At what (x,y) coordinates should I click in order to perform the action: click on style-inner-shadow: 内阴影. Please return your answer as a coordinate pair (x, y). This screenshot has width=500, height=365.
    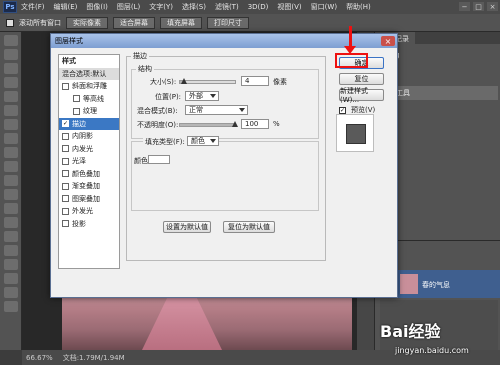
    Looking at the image, I should click on (89, 136).